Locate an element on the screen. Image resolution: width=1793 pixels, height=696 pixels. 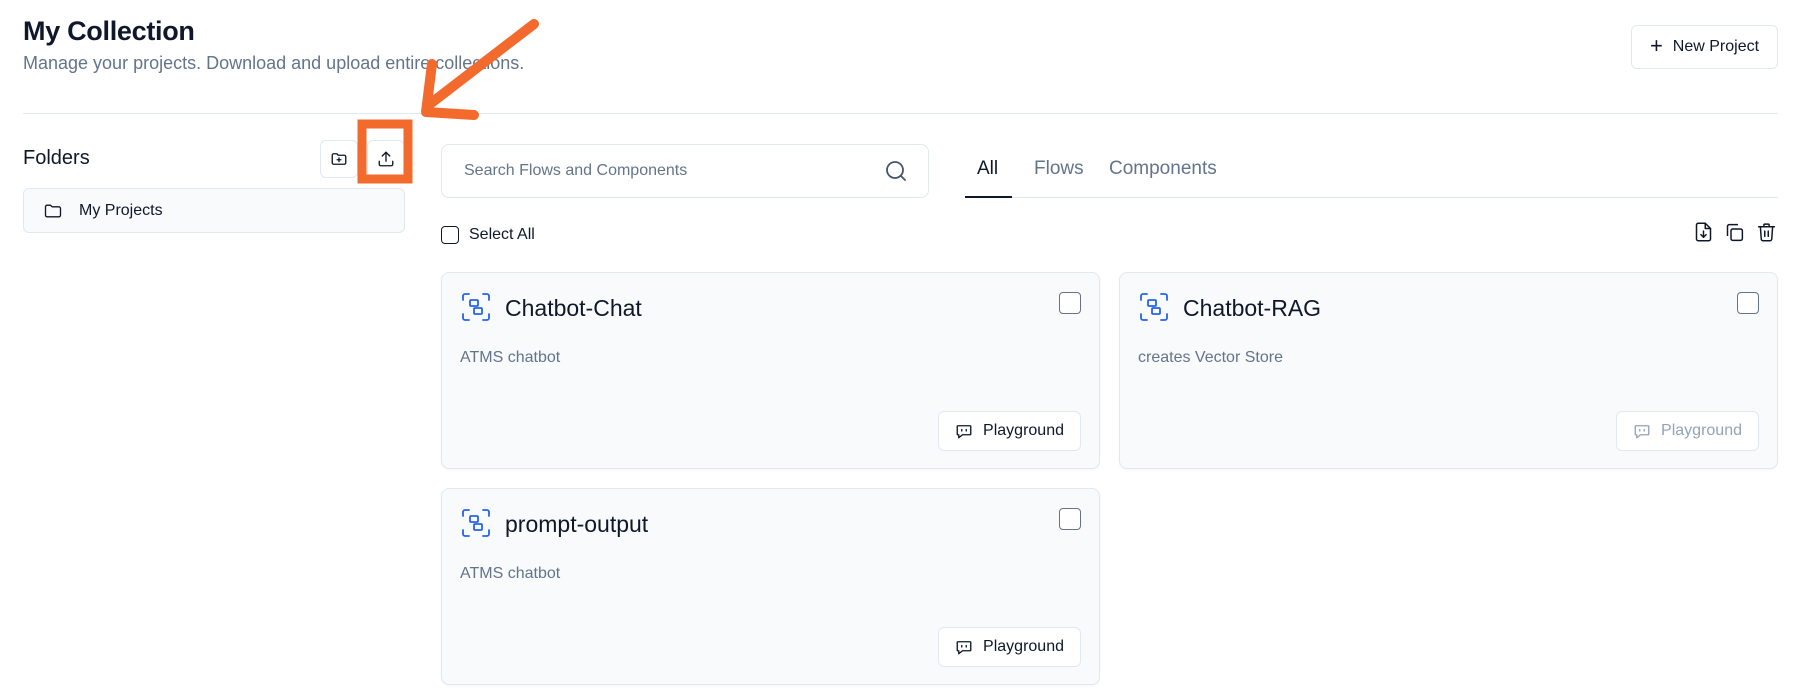
add-folder-button is located at coordinates (339, 159).